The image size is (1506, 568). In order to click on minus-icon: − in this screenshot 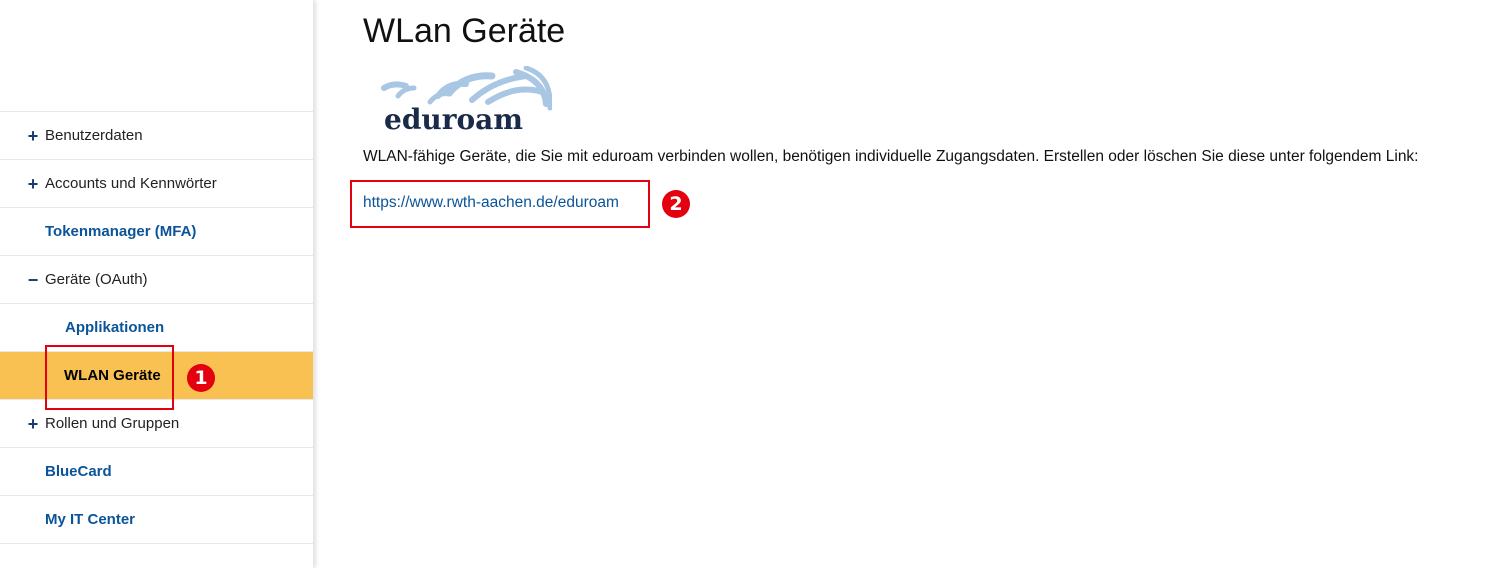, I will do `click(33, 279)`.